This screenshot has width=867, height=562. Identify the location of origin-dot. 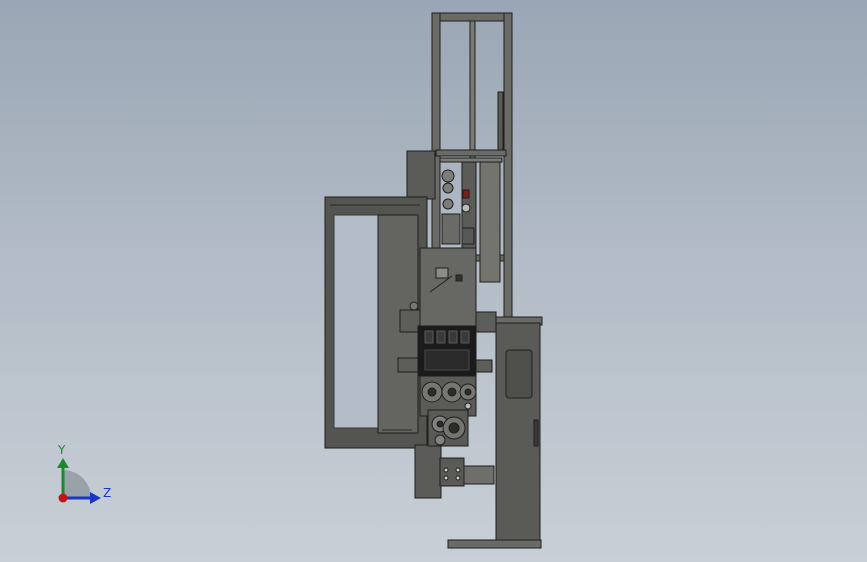
(63, 498).